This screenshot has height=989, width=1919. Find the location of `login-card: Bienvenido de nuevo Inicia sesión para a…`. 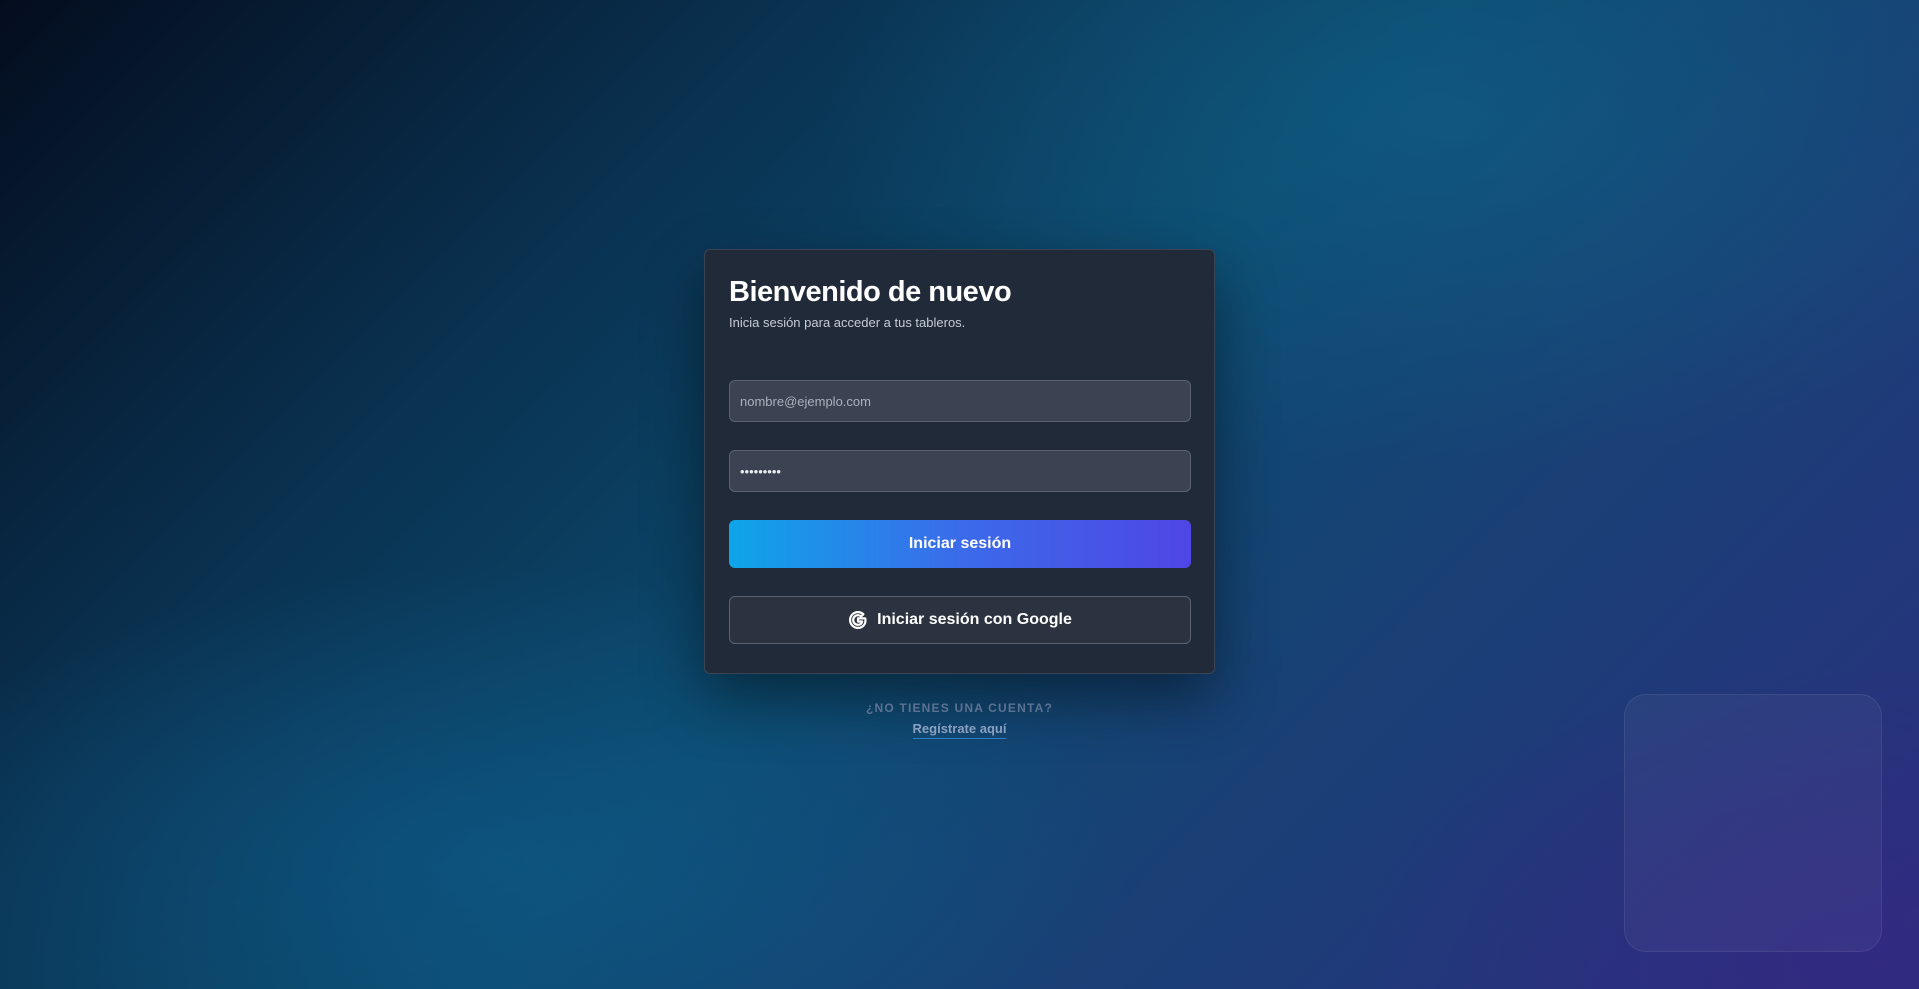

login-card: Bienvenido de nuevo Inicia sesión para a… is located at coordinates (959, 461).